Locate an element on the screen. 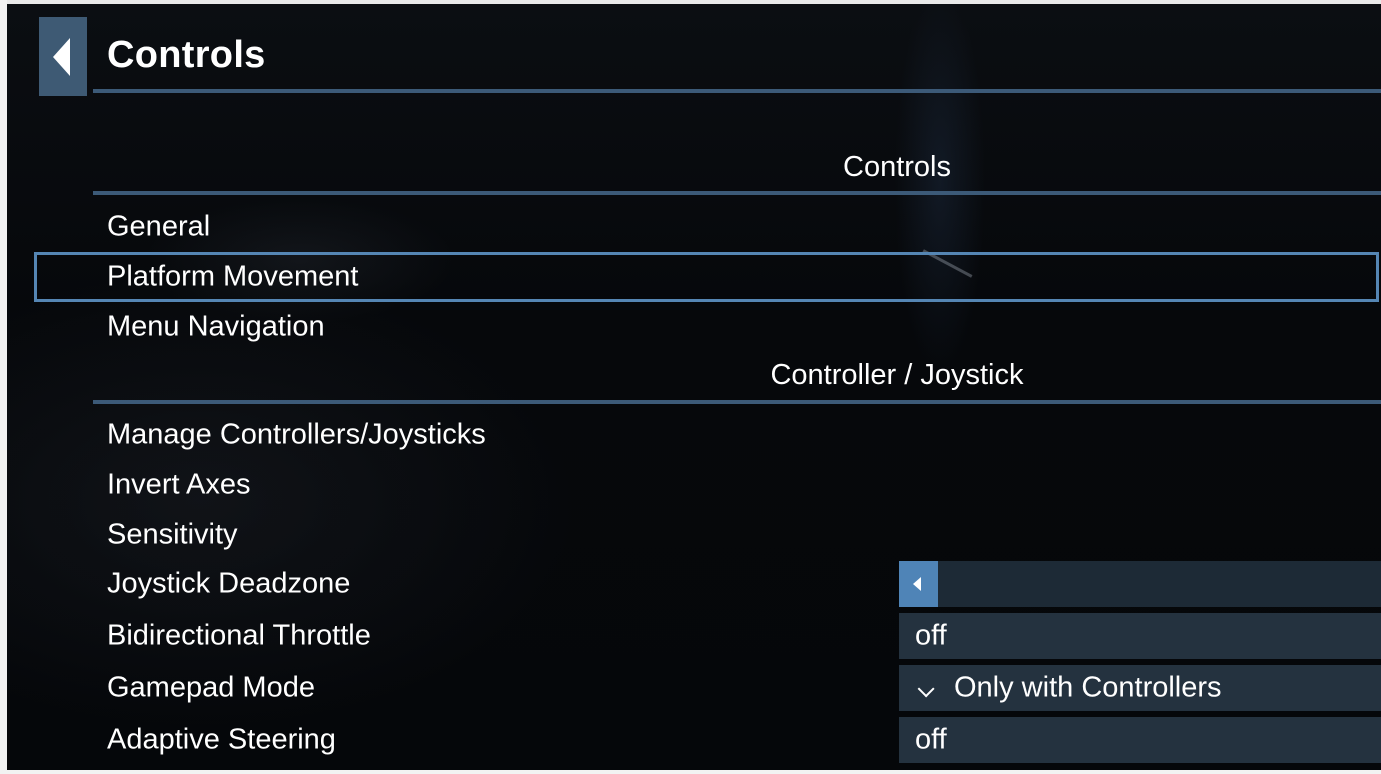  section-divider-controller-joystick is located at coordinates (737, 402).